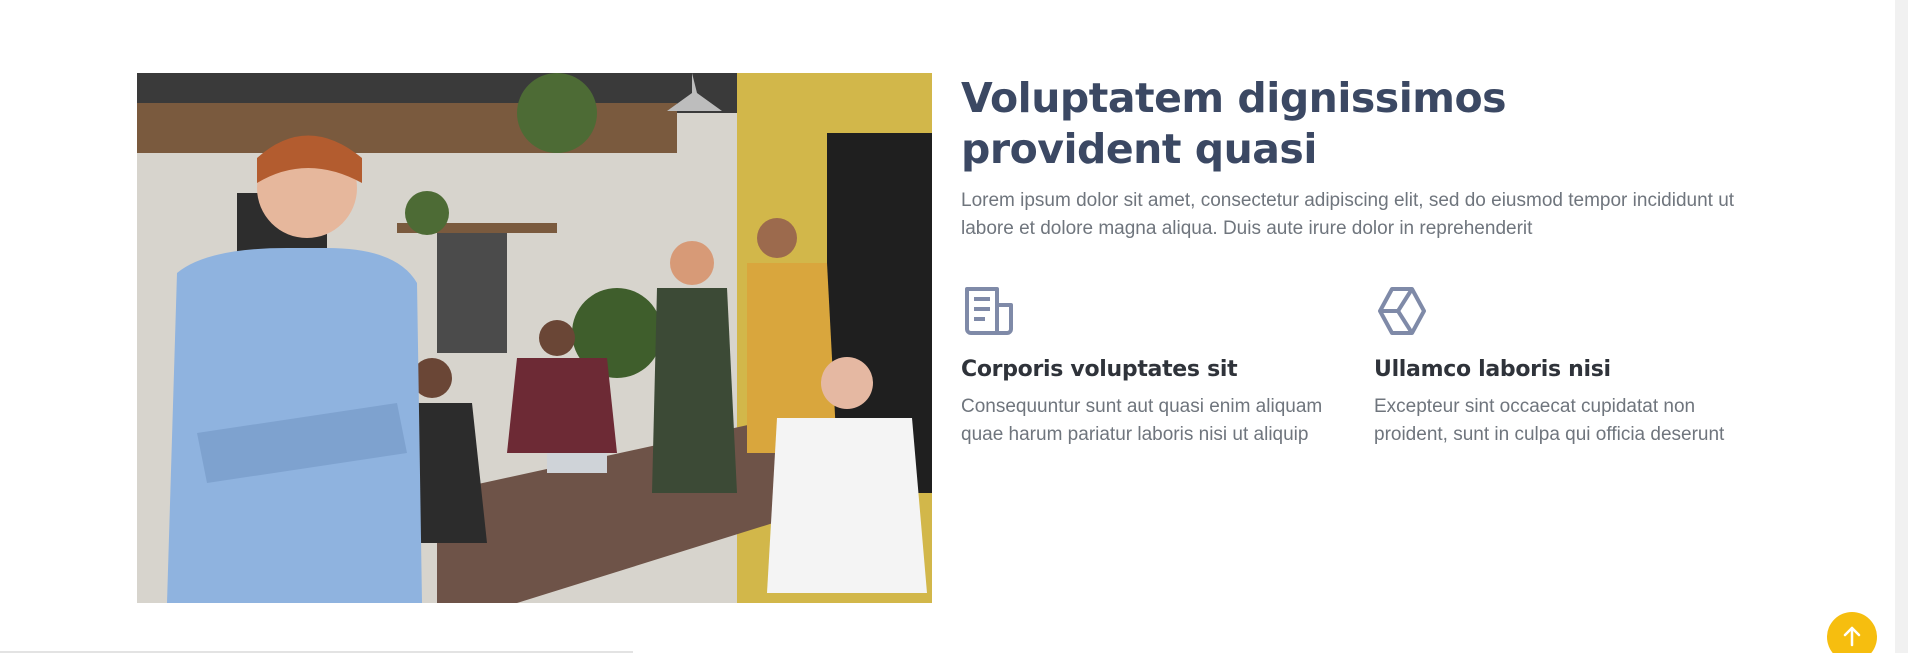 Image resolution: width=1908 pixels, height=653 pixels. I want to click on feature-title: Ullamco laboris nisi, so click(1492, 369).